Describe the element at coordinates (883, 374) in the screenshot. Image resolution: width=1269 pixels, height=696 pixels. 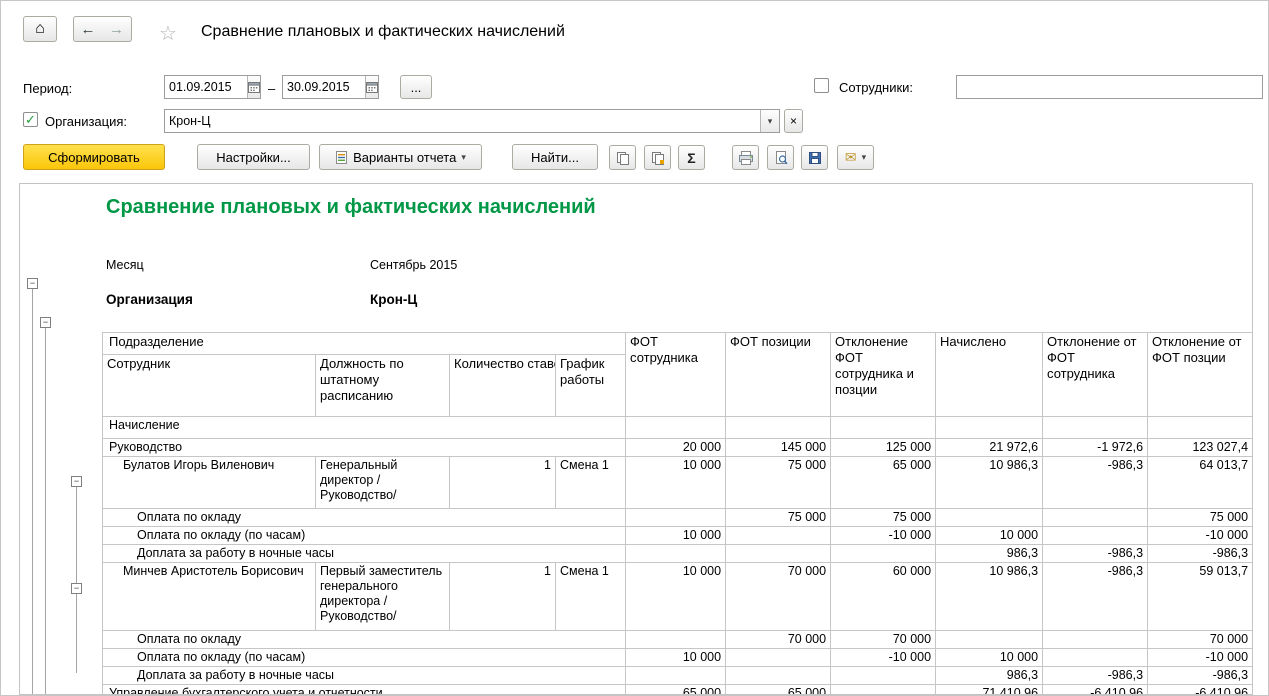
I see `col-header-deviation-fot: Отклонение ФОТ сотрудника и позции` at that location.